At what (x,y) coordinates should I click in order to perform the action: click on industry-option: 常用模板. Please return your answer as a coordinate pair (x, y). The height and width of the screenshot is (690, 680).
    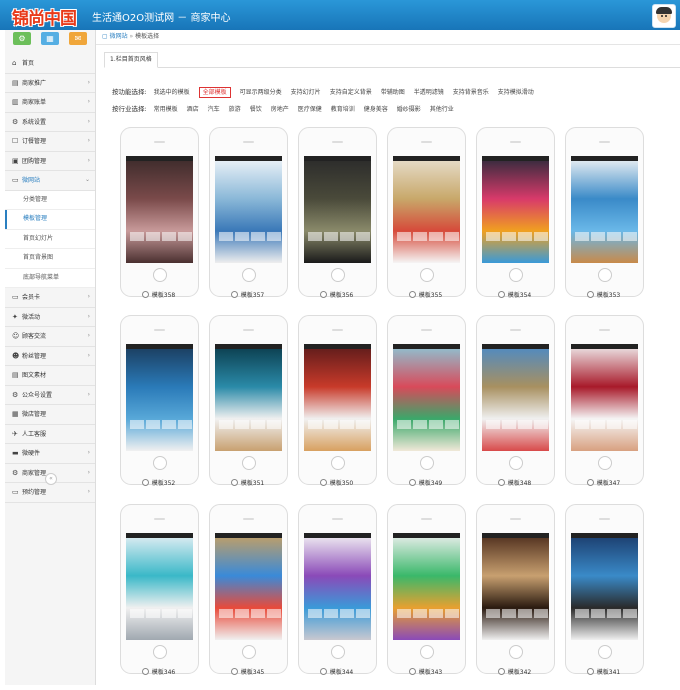
    Looking at the image, I should click on (166, 109).